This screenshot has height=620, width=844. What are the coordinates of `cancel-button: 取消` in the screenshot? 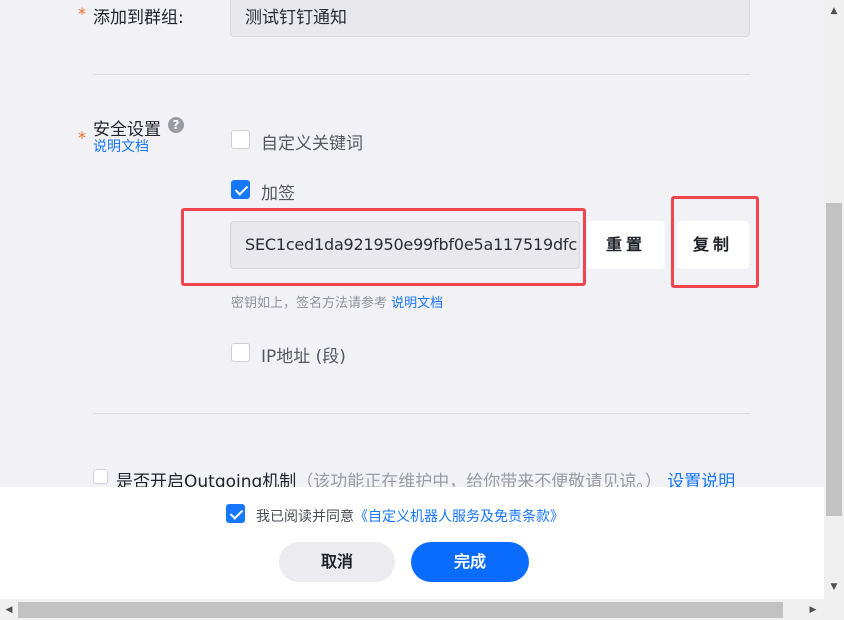 It's located at (337, 562).